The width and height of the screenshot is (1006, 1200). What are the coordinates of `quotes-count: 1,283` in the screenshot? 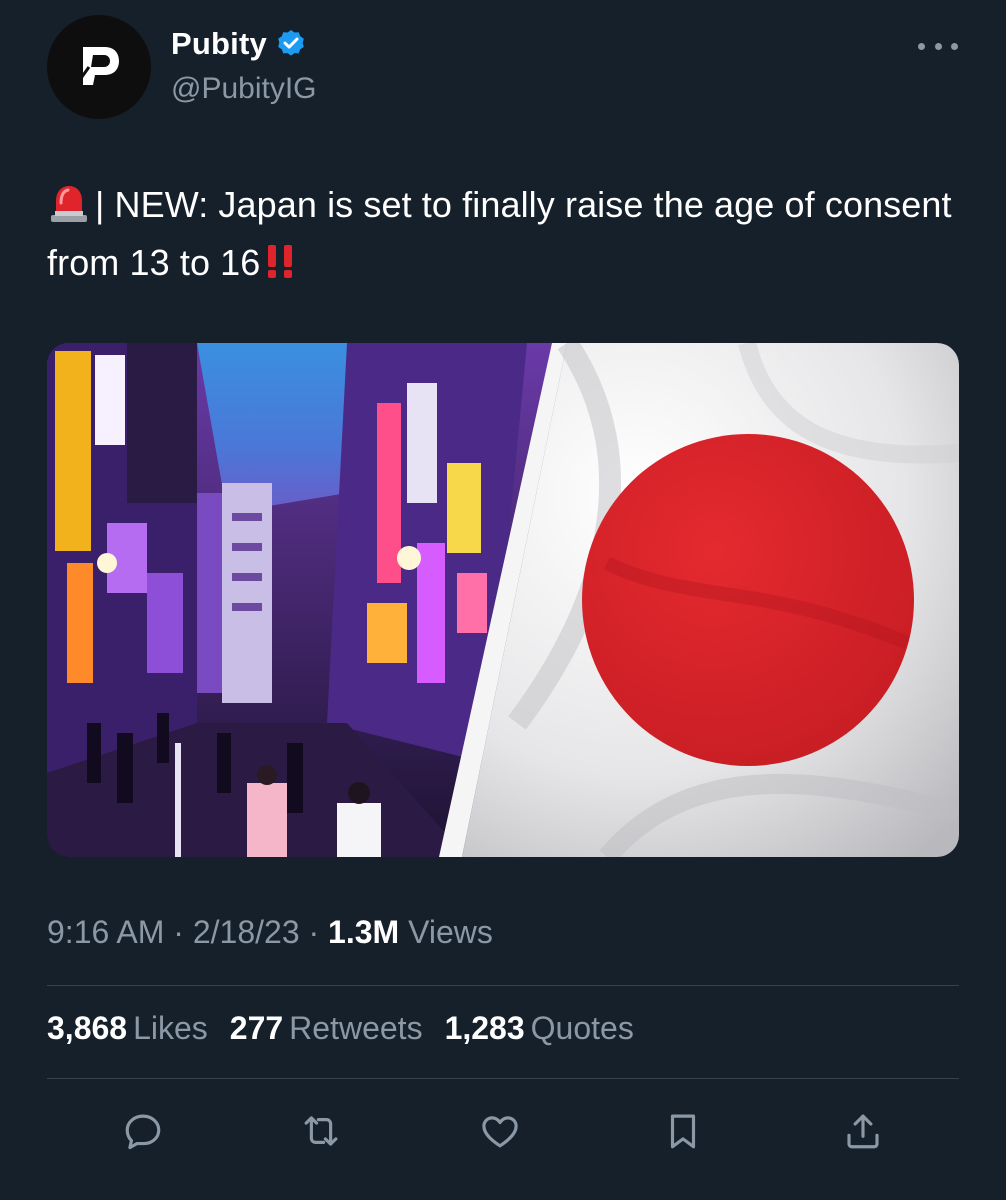 It's located at (484, 1028).